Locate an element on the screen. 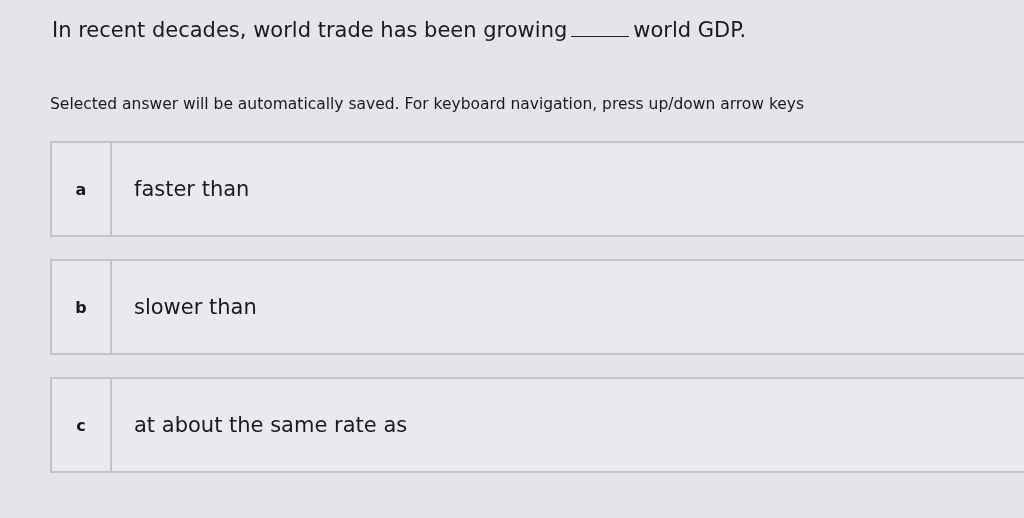  option-text: faster than is located at coordinates (191, 189).